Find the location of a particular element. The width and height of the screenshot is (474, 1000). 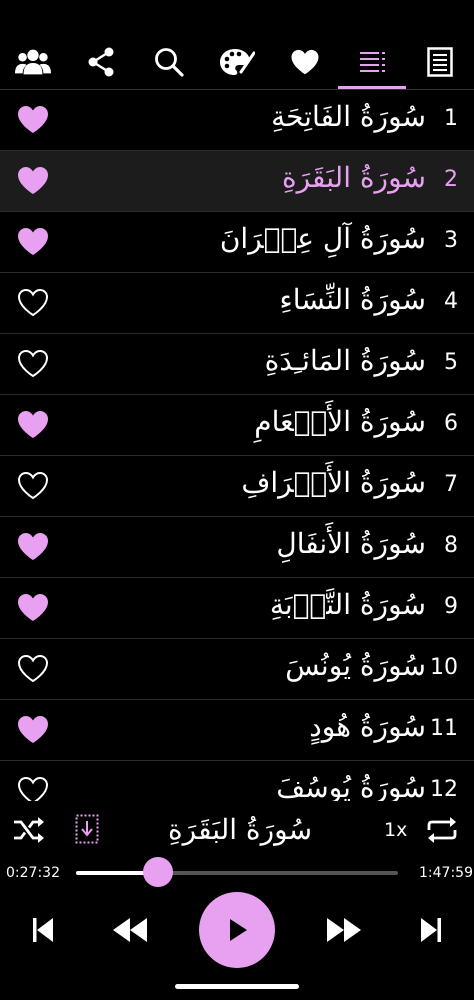

surah-number: 12 is located at coordinates (444, 789).